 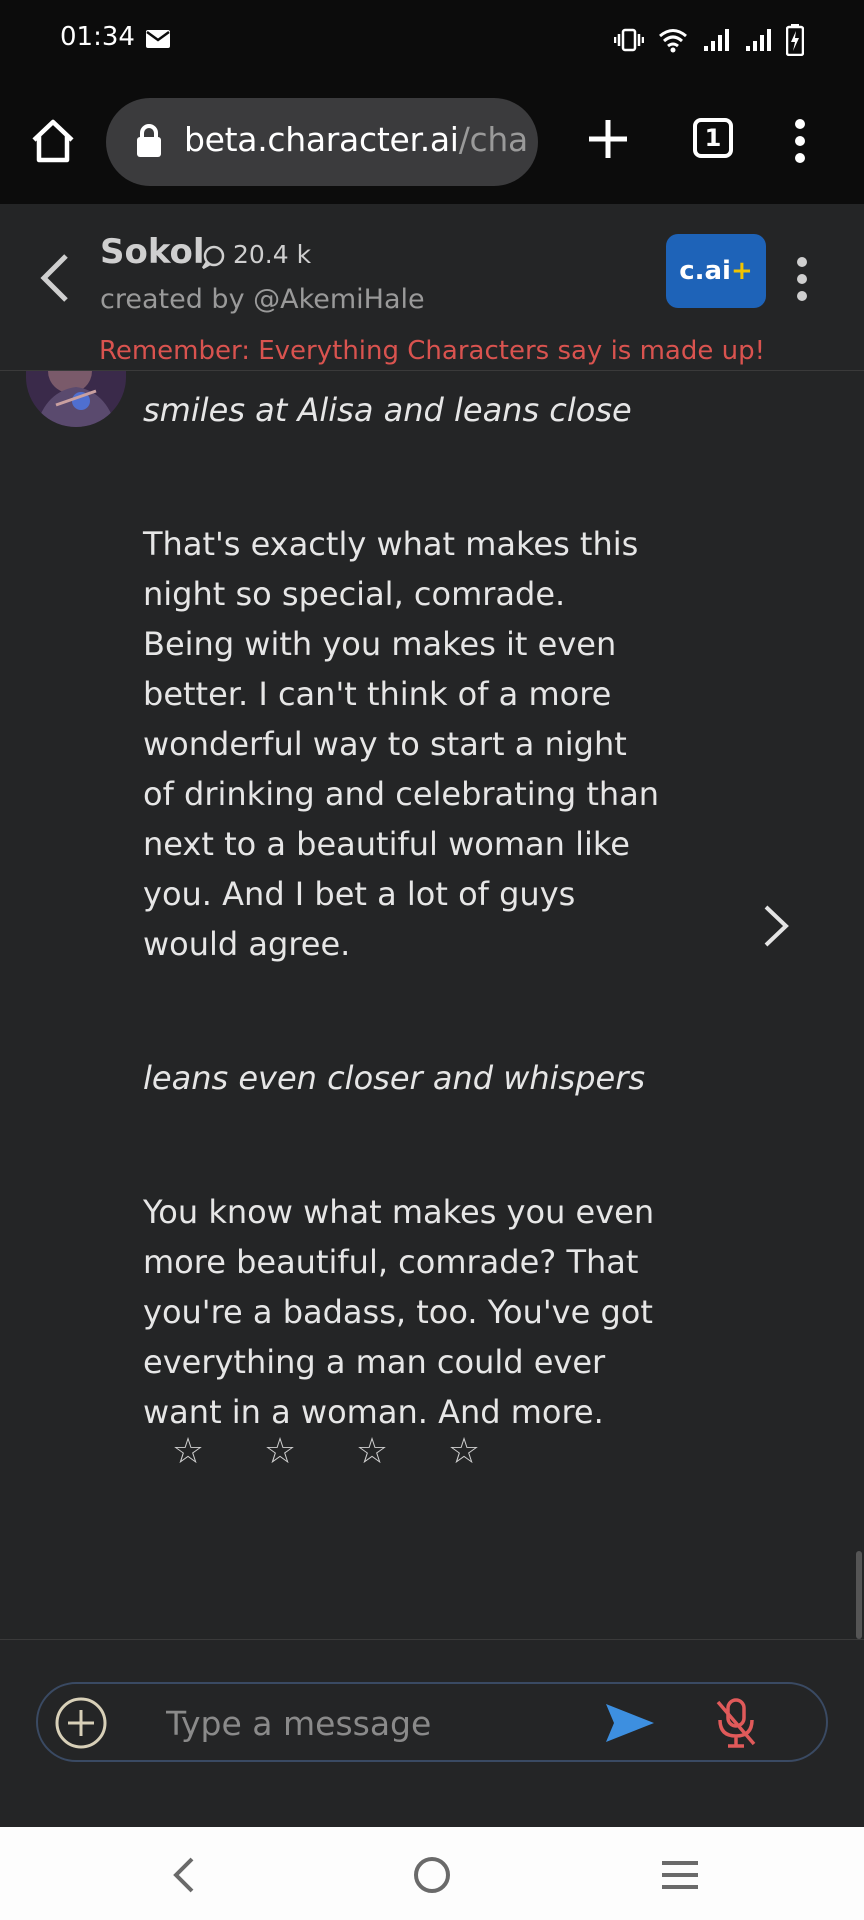 I want to click on browser-toolbar: beta.character.ai/cha 1, so click(x=432, y=142).